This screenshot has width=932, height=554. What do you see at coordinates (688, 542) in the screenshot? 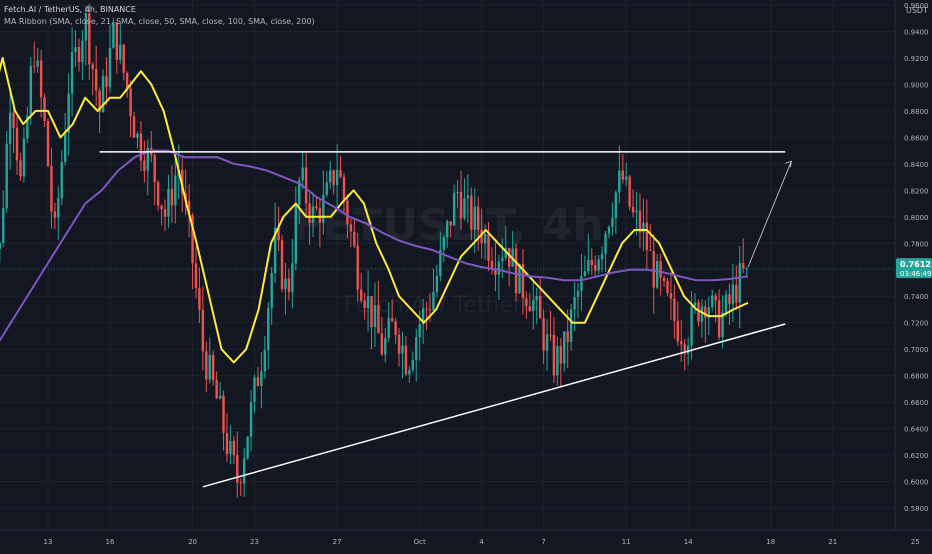
I see `x-tick-label: 14` at bounding box center [688, 542].